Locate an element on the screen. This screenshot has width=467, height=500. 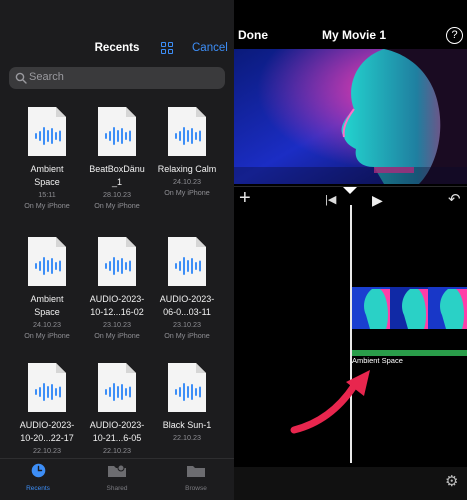
tab-shared: Shared is located at coordinates (117, 477).